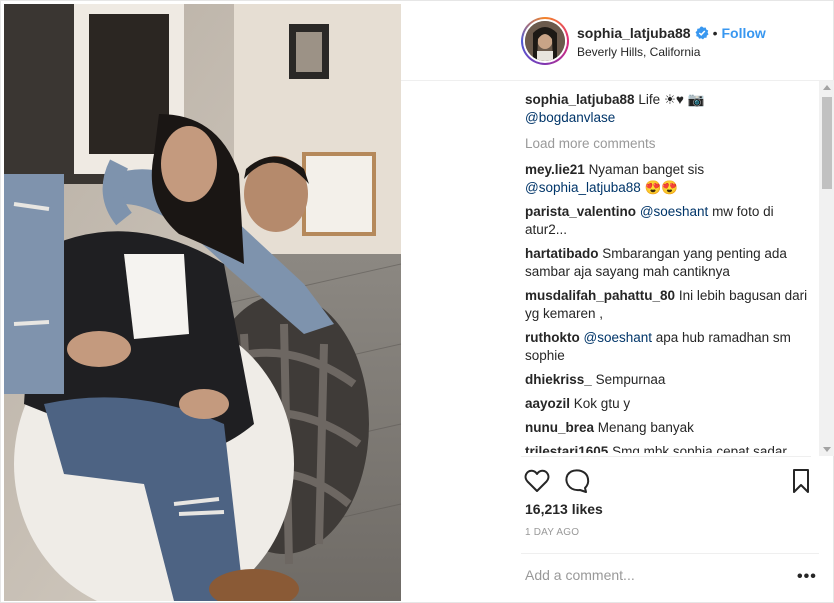  What do you see at coordinates (699, 448) in the screenshot?
I see `comment-text: Smg mbk sophia cepat sadar` at bounding box center [699, 448].